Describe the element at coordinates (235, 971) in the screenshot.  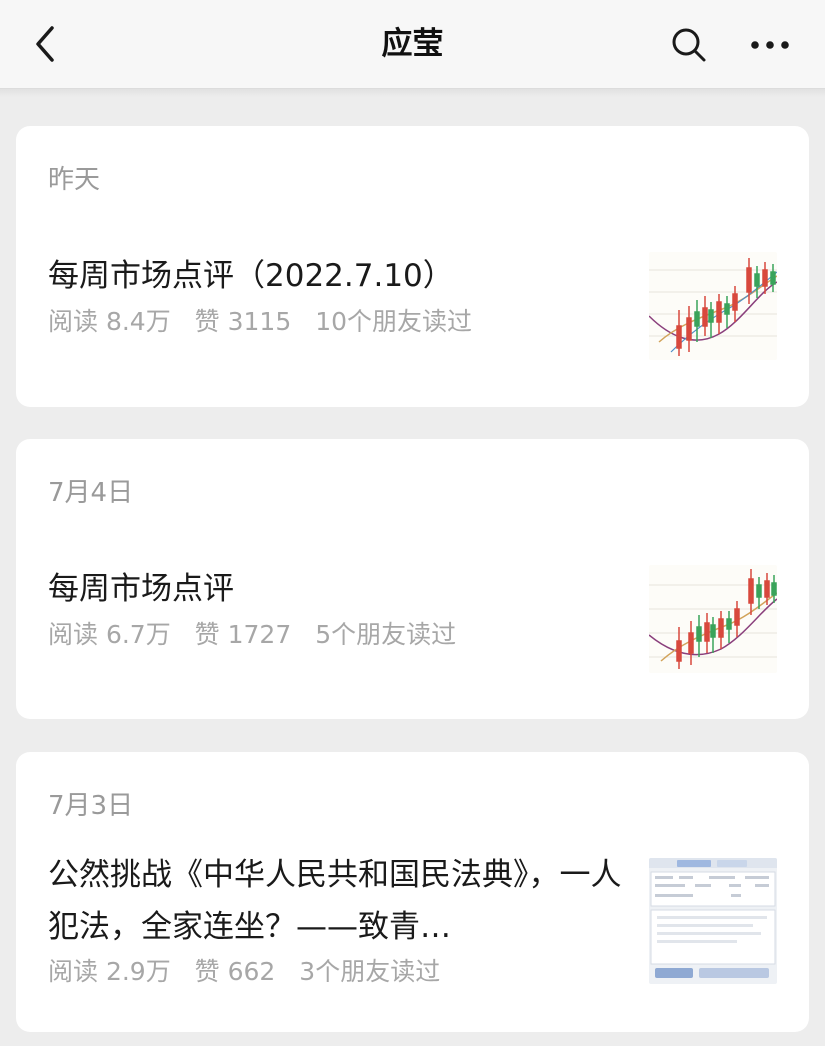
I see `like-count: 赞 662` at that location.